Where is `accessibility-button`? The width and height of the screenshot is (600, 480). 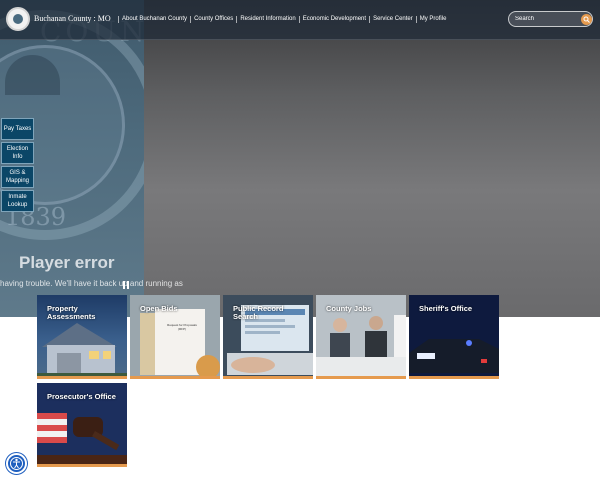 accessibility-button is located at coordinates (16, 463).